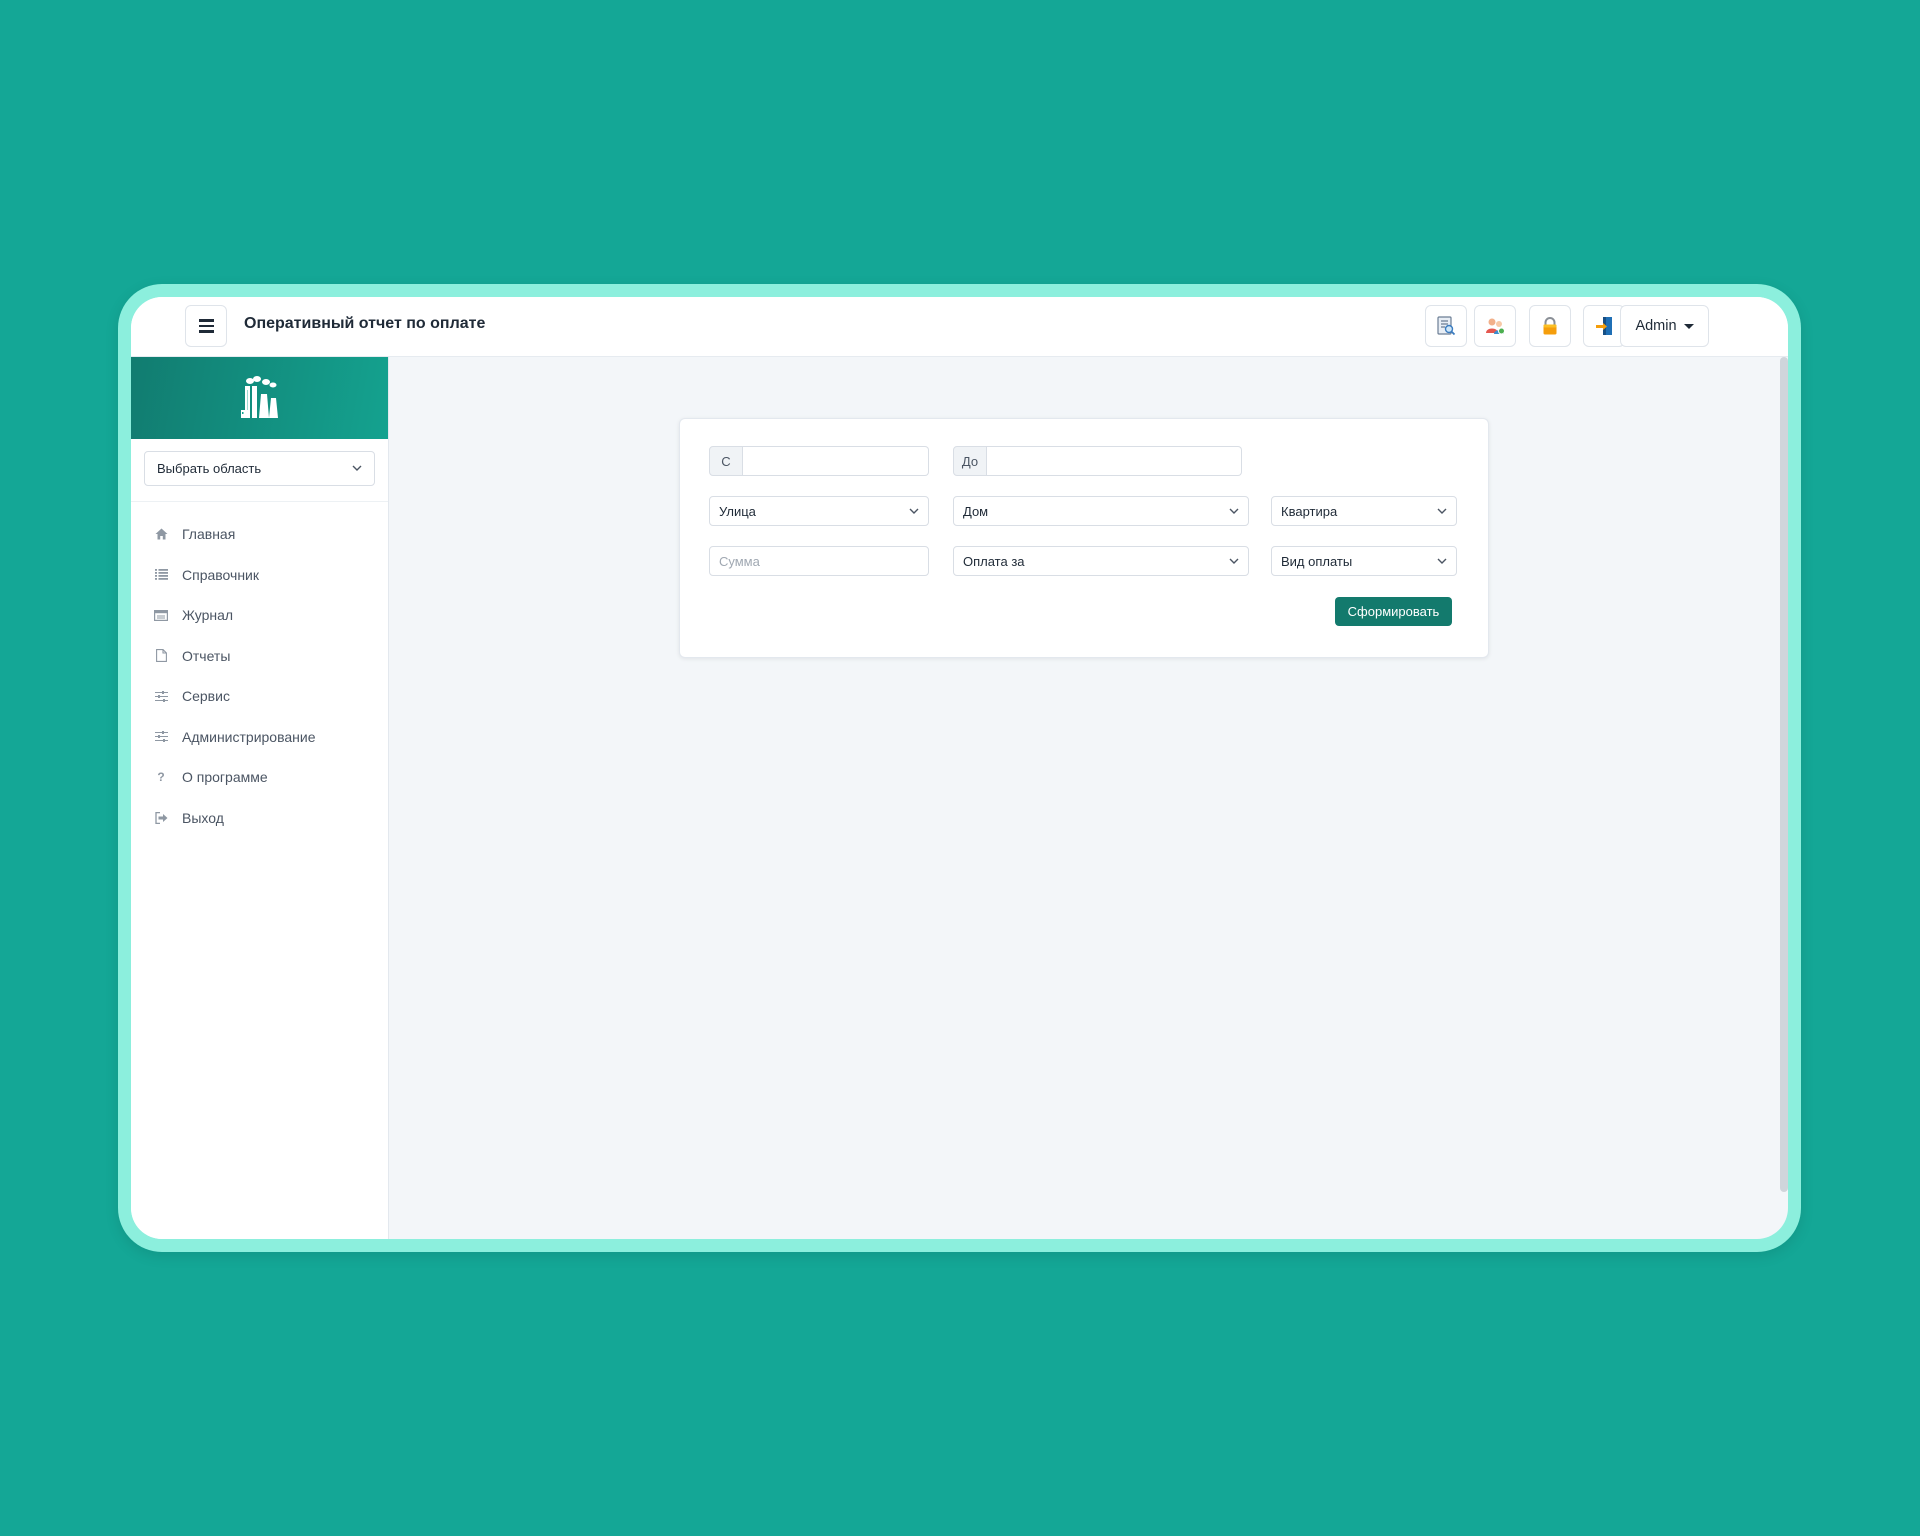  What do you see at coordinates (161, 818) in the screenshot?
I see `sign-out-icon` at bounding box center [161, 818].